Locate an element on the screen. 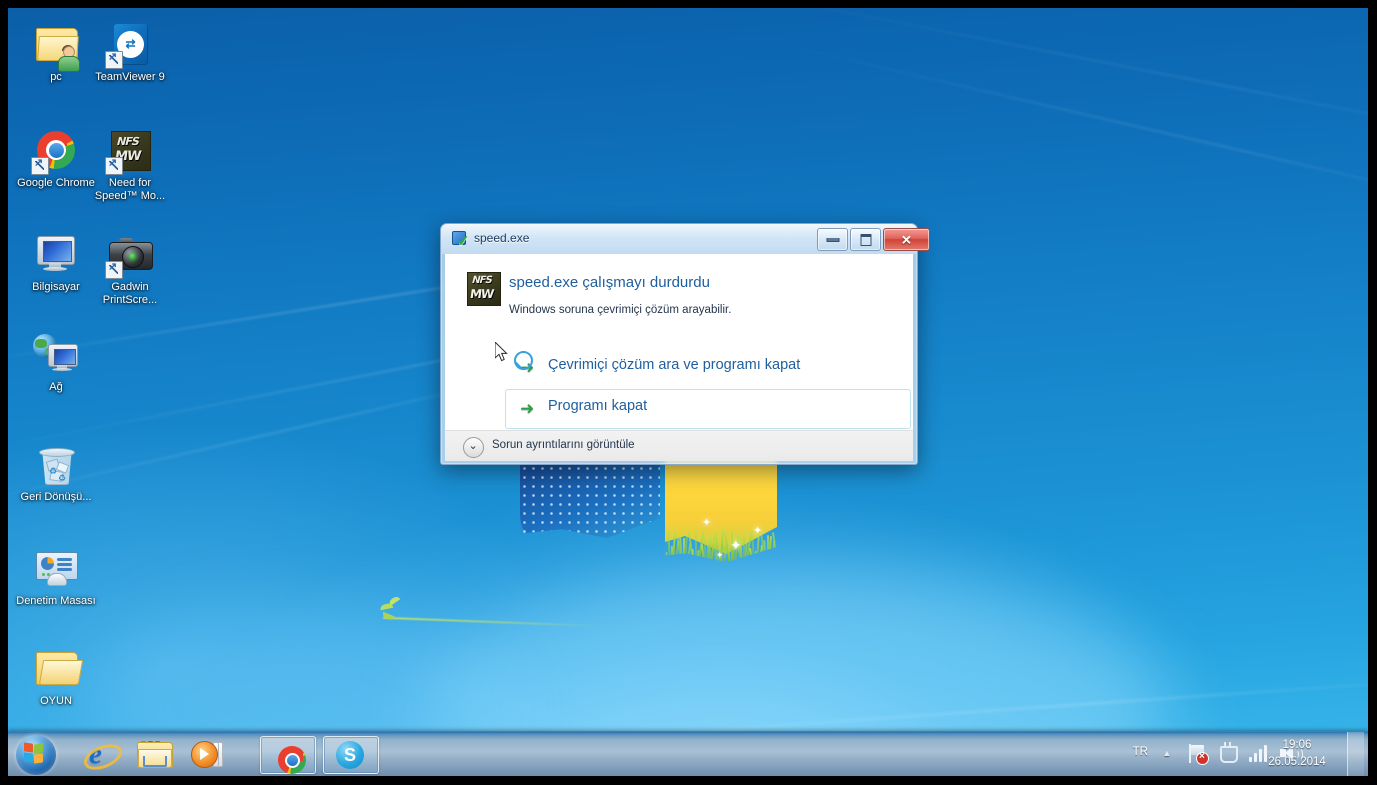 This screenshot has width=1377, height=785. desktop-icon-label: Ağ is located at coordinates (56, 387).